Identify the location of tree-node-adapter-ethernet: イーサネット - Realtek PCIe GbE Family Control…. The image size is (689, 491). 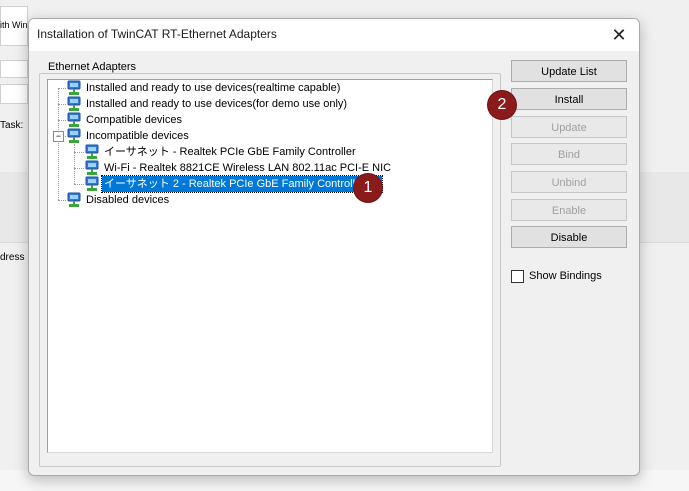
(220, 152).